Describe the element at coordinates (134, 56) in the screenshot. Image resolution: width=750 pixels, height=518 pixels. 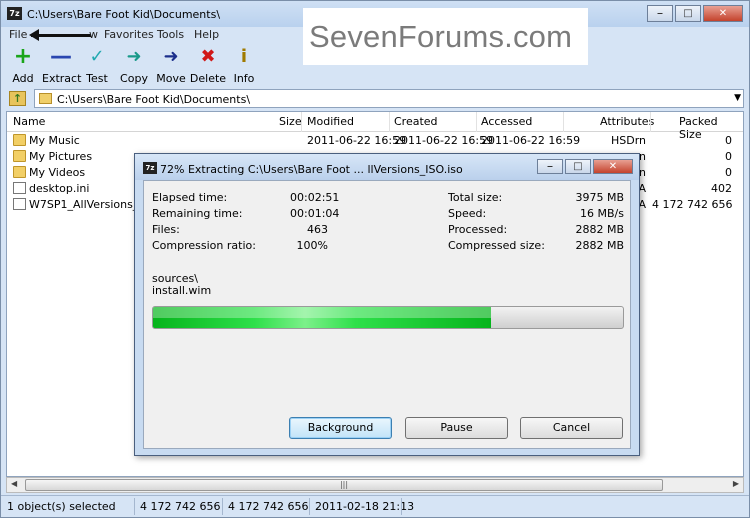
I see `copy-icon: ➜` at that location.